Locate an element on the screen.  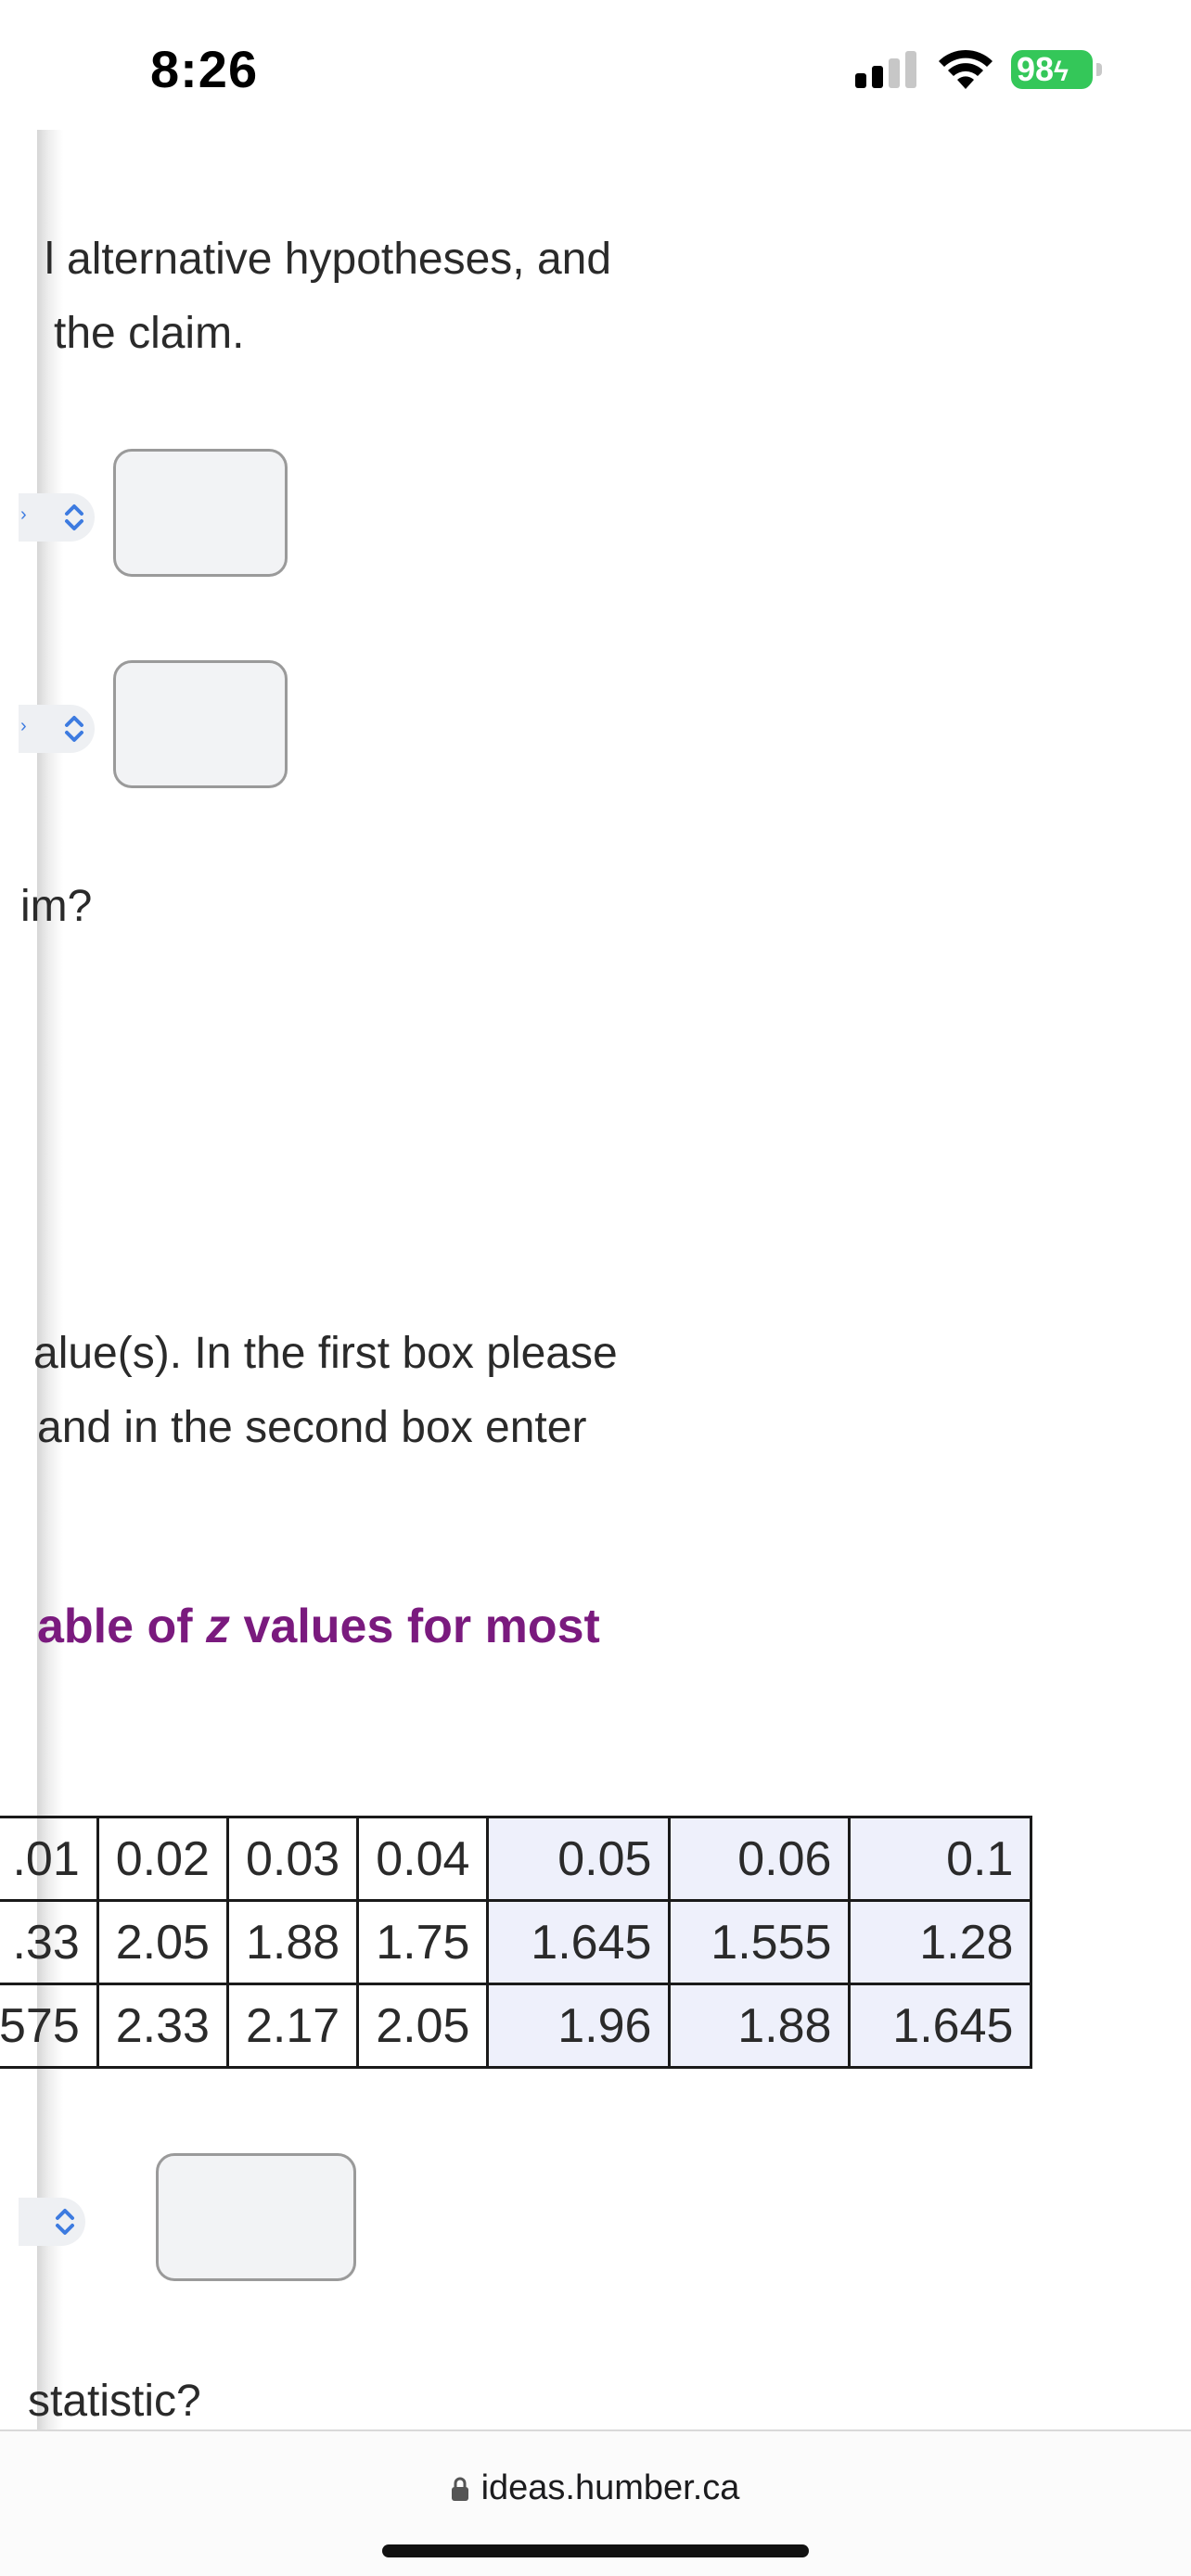
status-bar: 8:26 98ϟ is located at coordinates (595, 69).